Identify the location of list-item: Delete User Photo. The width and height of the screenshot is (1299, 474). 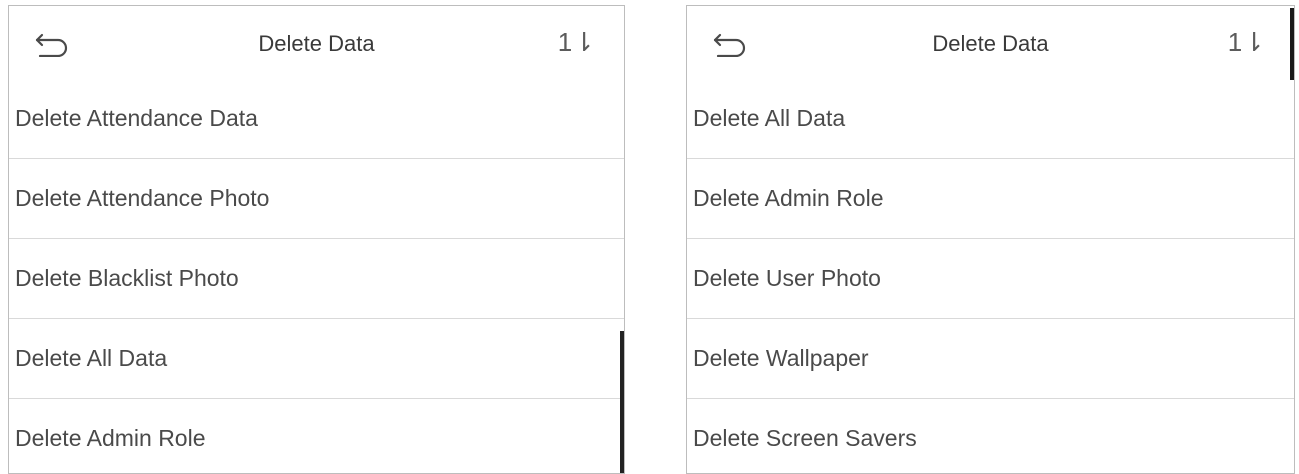
(990, 278).